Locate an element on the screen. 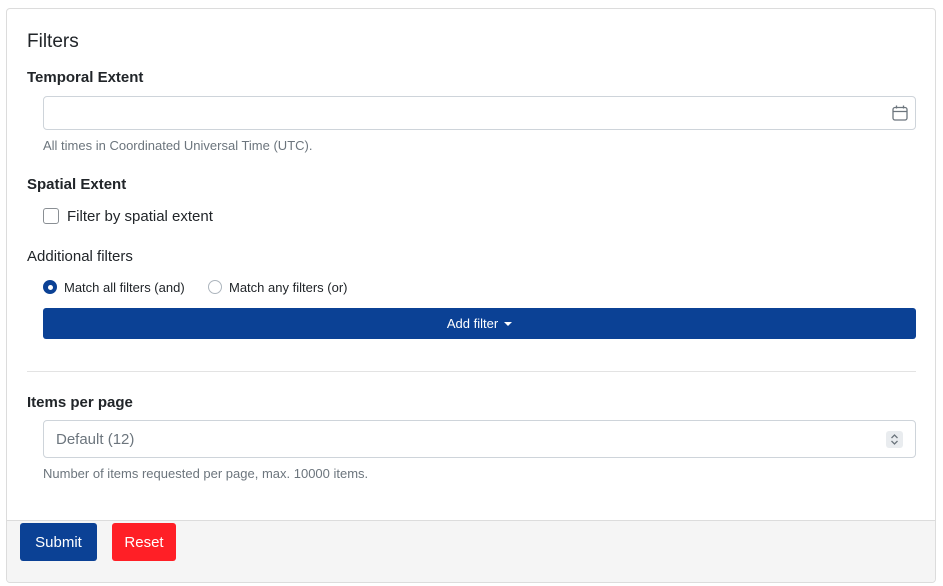  reset-button: Reset is located at coordinates (144, 542).